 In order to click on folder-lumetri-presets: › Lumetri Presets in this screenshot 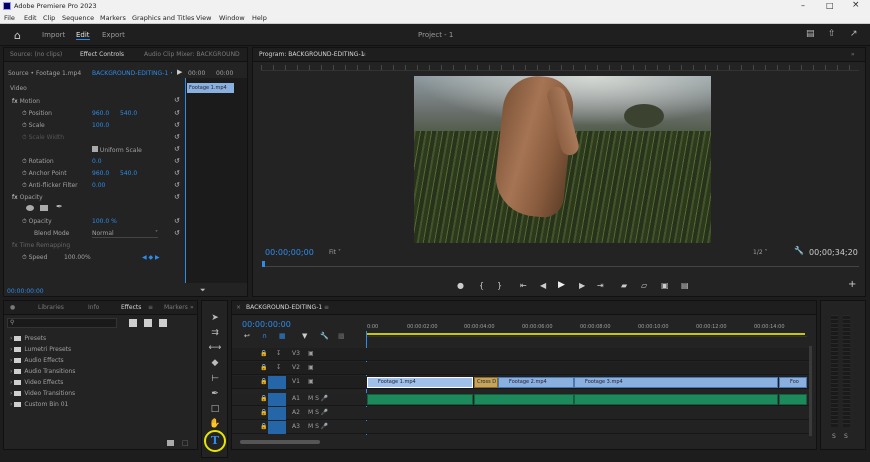, I will do `click(40, 349)`.